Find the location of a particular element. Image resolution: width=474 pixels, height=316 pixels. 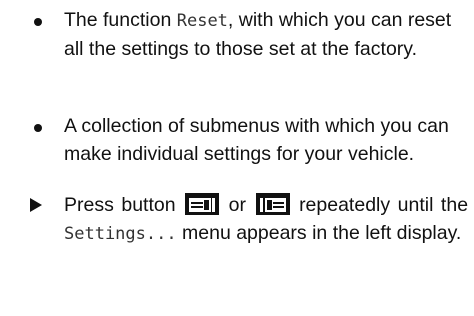

text-segment: Press button is located at coordinates (120, 205).